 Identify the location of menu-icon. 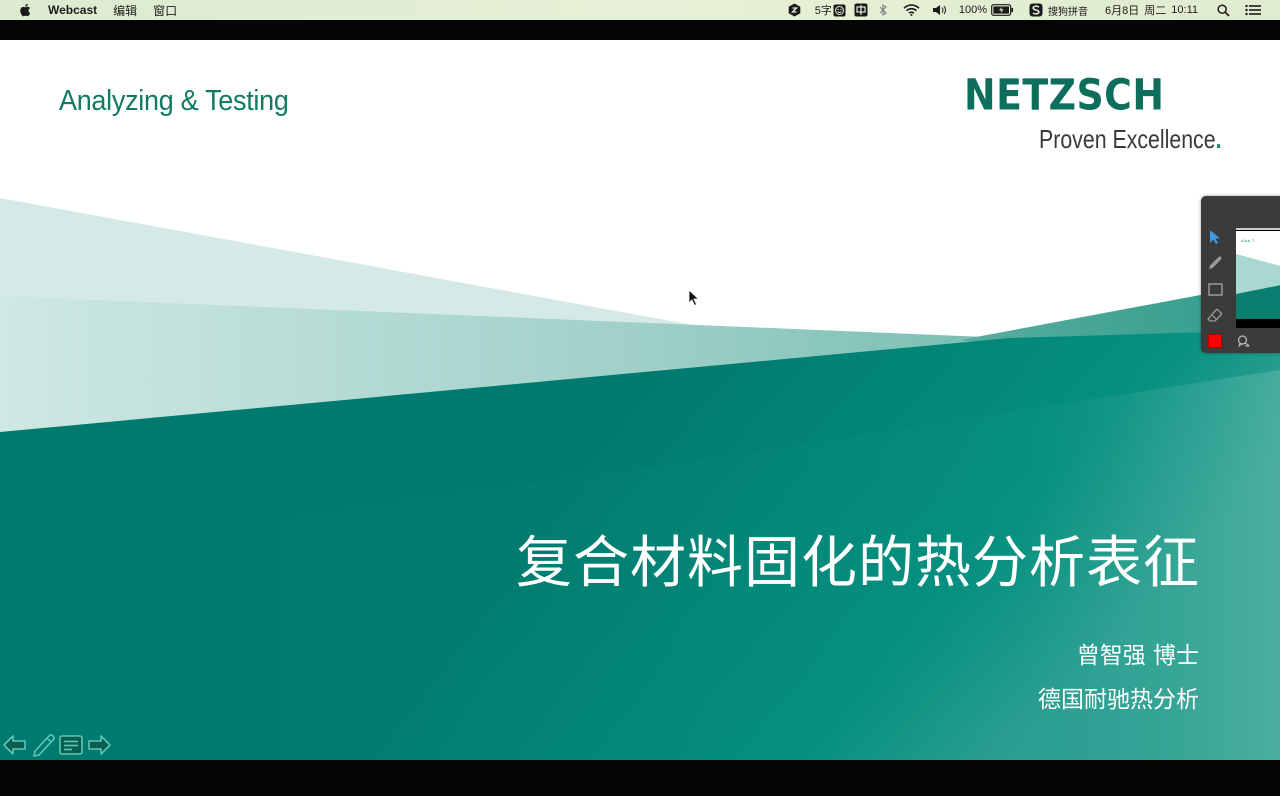
(71, 745).